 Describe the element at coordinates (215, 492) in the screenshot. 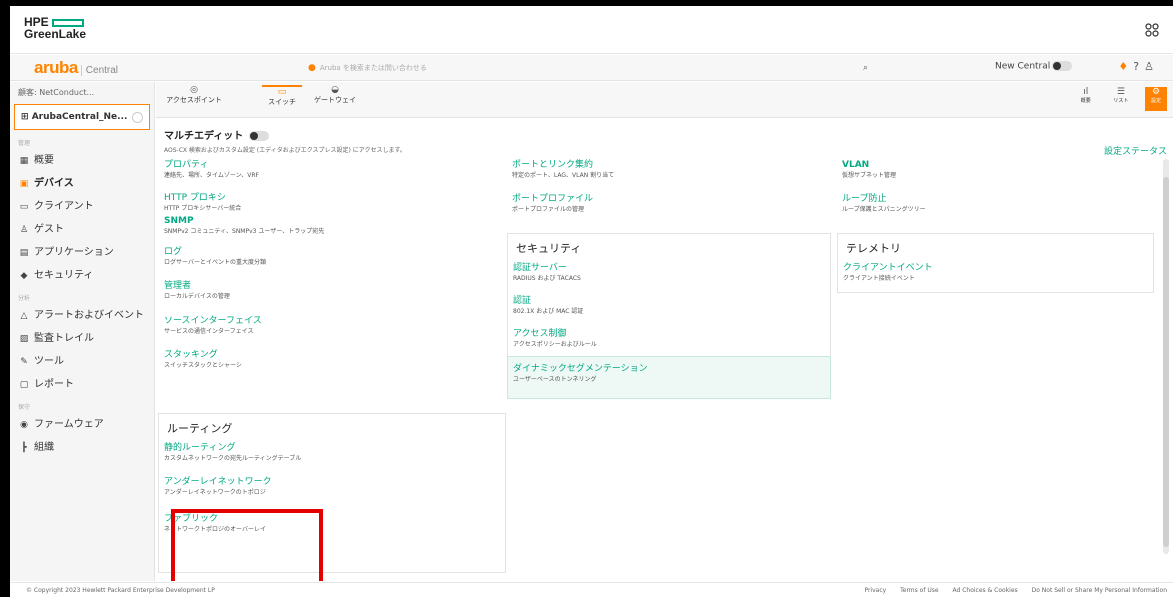

I see `config-item-desc: アンダーレイネットワークのトポロジ` at that location.